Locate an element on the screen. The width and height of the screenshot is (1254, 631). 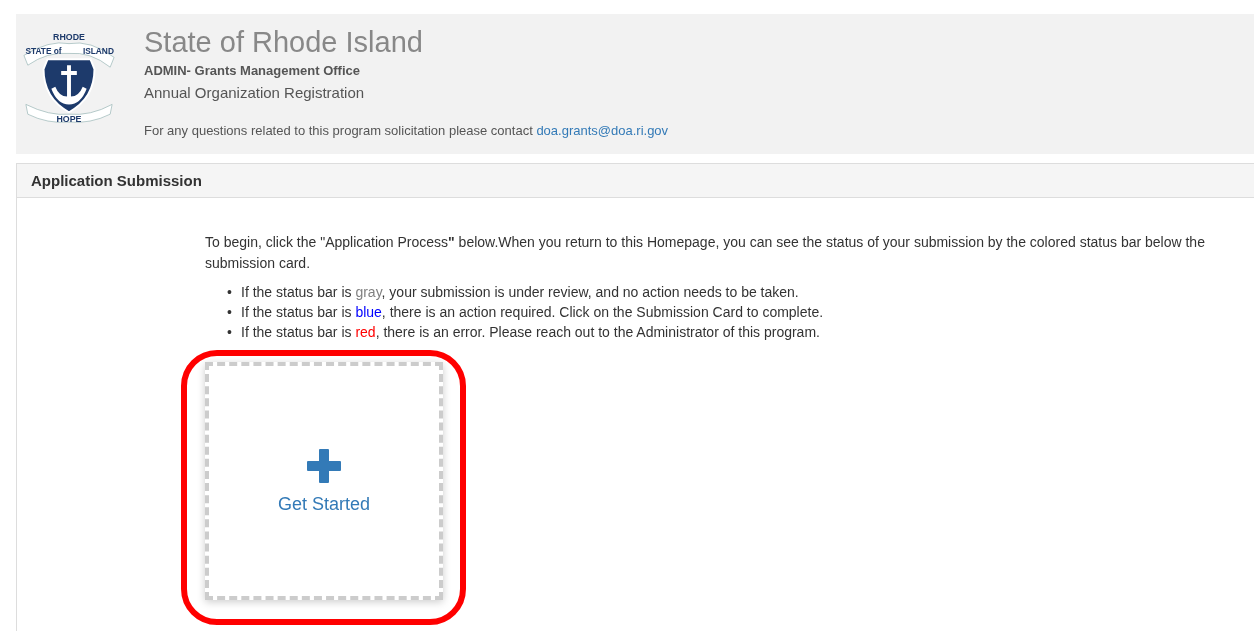
contact-text: For any questions related to this program solicitation please contact doa.grants@doa.ri.gov is located at coordinates (406, 130).